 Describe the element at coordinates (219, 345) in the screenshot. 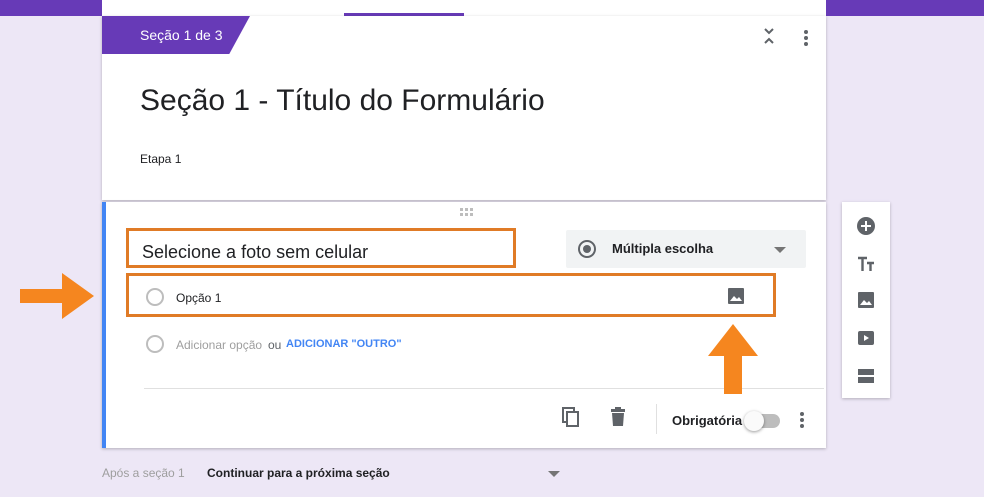

I see `add-option-input: Adicionar opção` at that location.